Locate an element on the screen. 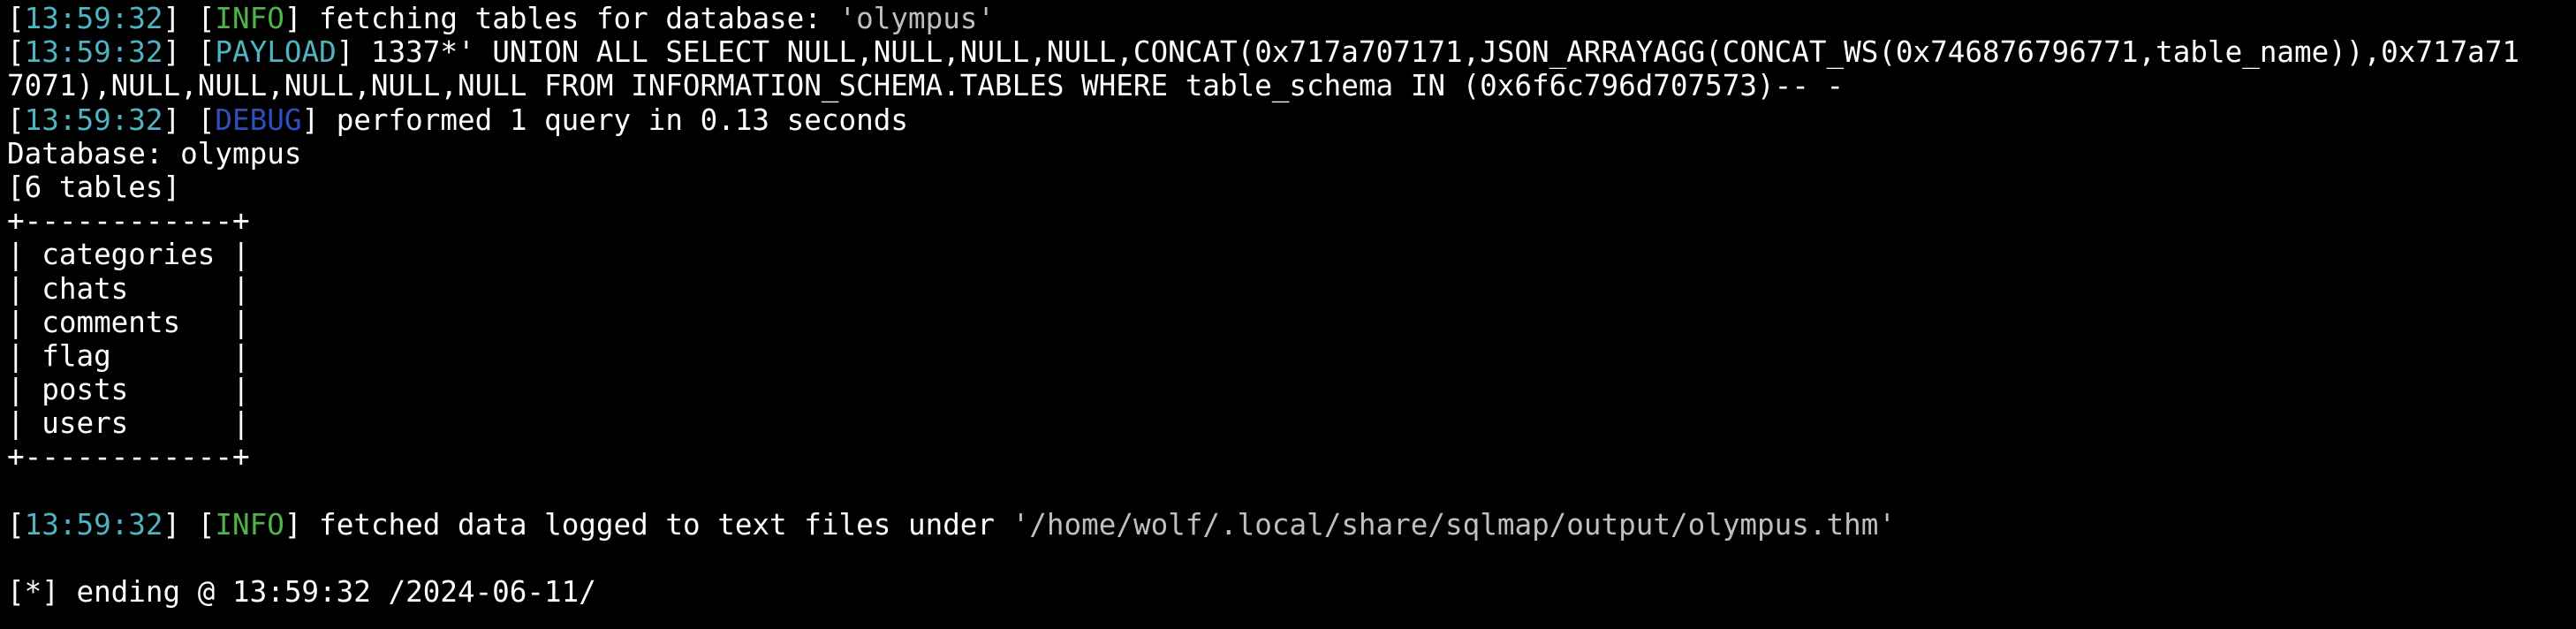 Image resolution: width=2576 pixels, height=629 pixels. database-label: Database: olympus is located at coordinates (155, 153).